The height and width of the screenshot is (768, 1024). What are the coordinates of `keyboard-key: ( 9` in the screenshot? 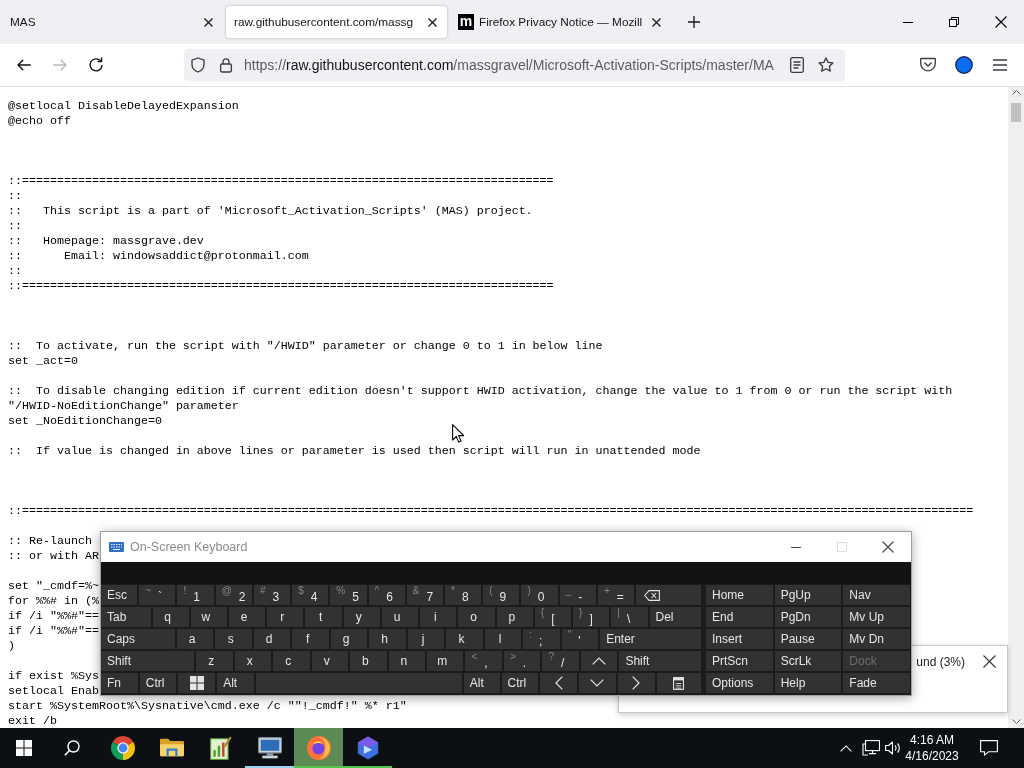 It's located at (501, 595).